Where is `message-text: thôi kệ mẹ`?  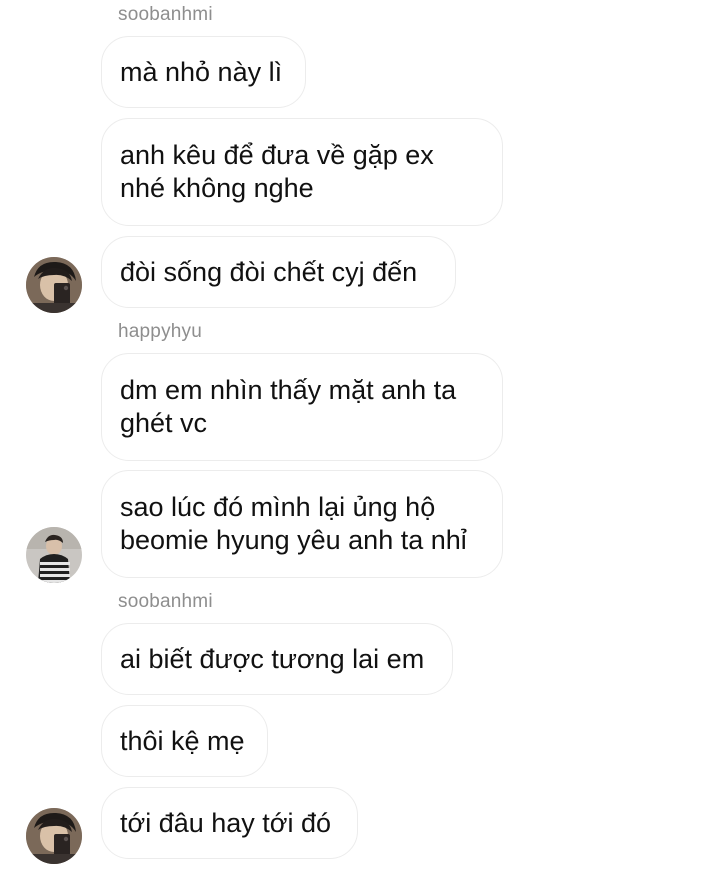
message-text: thôi kệ mẹ is located at coordinates (182, 740).